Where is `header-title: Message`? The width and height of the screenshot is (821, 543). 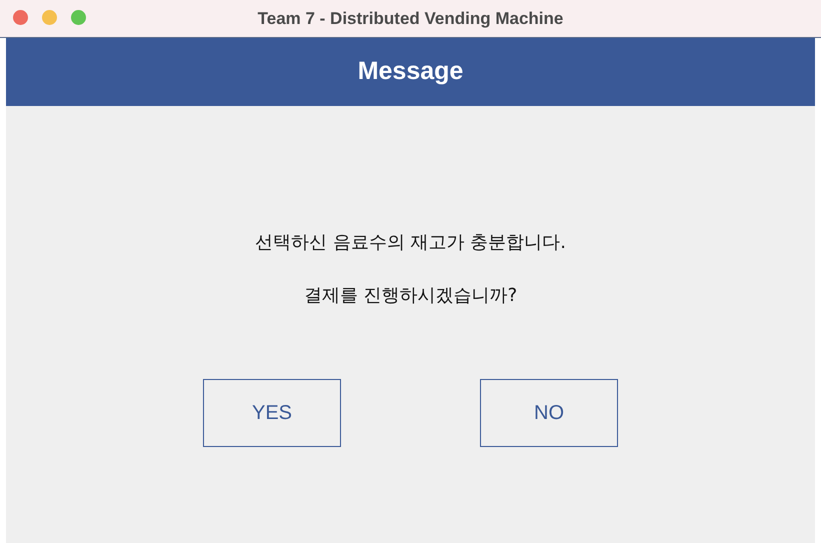 header-title: Message is located at coordinates (411, 72).